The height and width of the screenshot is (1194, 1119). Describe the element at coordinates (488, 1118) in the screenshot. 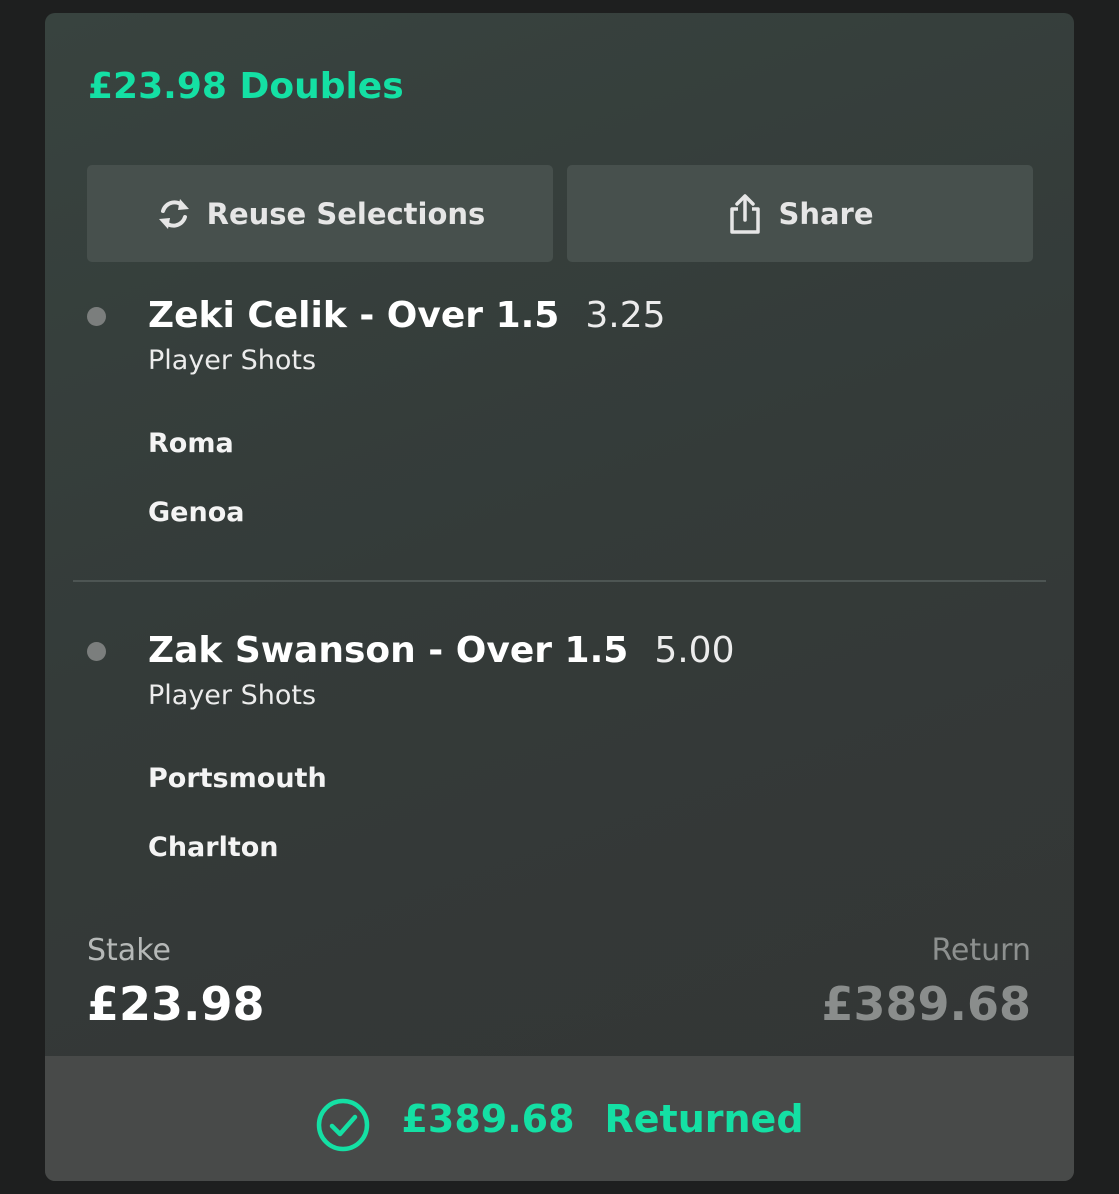

I see `returned-amount: £389.68` at that location.